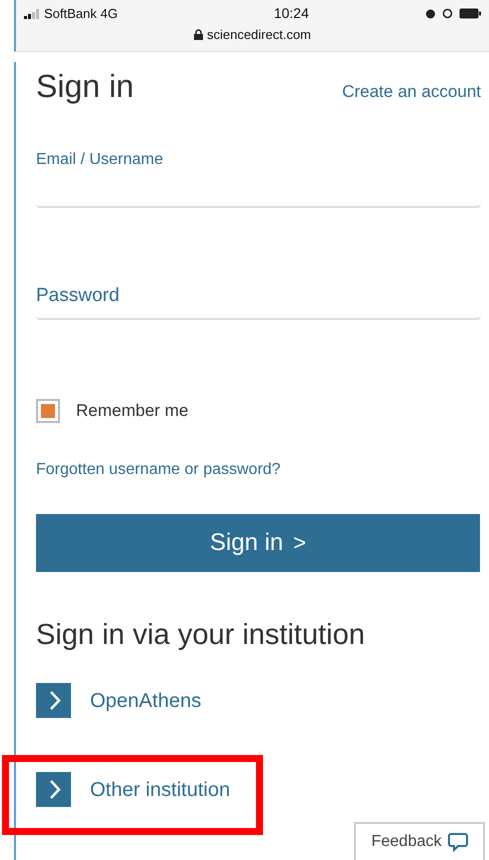 The height and width of the screenshot is (860, 489). Describe the element at coordinates (458, 842) in the screenshot. I see `speech-bubble-icon` at that location.